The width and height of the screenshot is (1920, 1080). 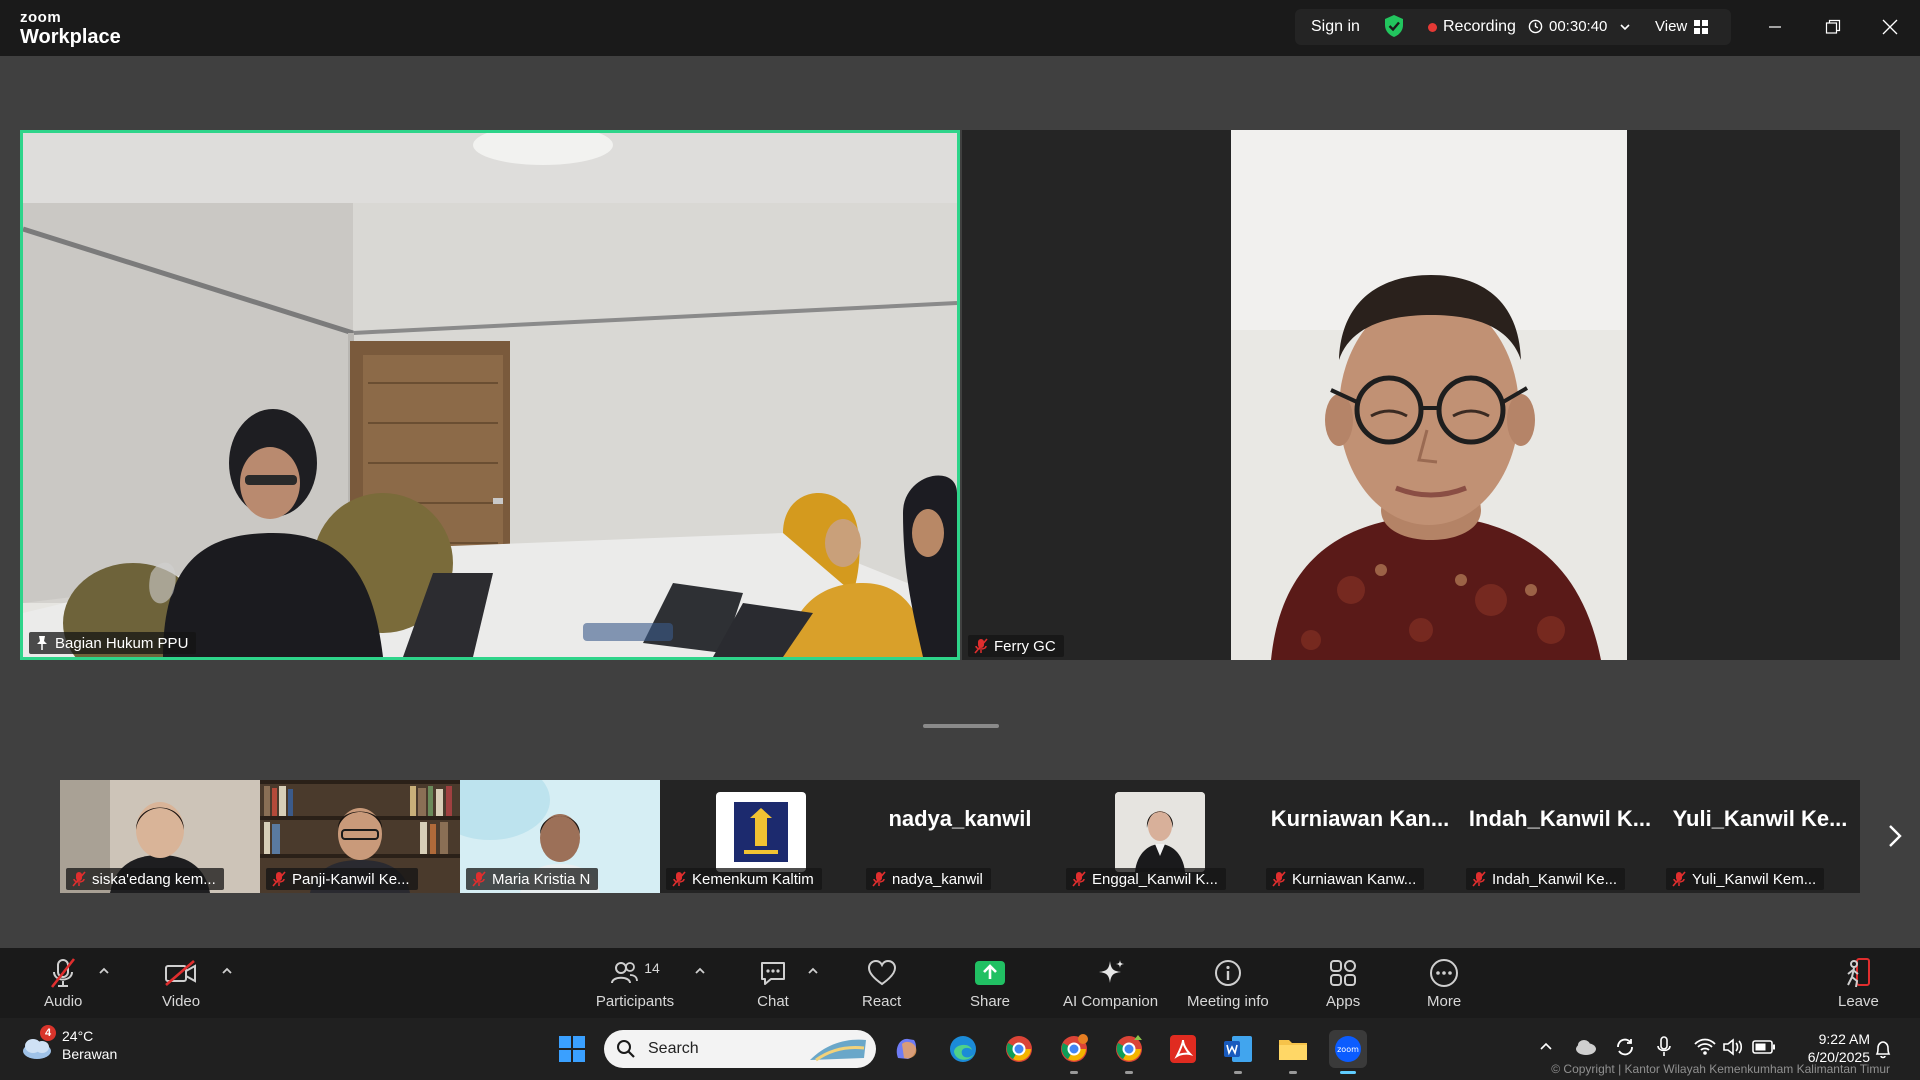 I want to click on logo-small: zoom, so click(x=41, y=17).